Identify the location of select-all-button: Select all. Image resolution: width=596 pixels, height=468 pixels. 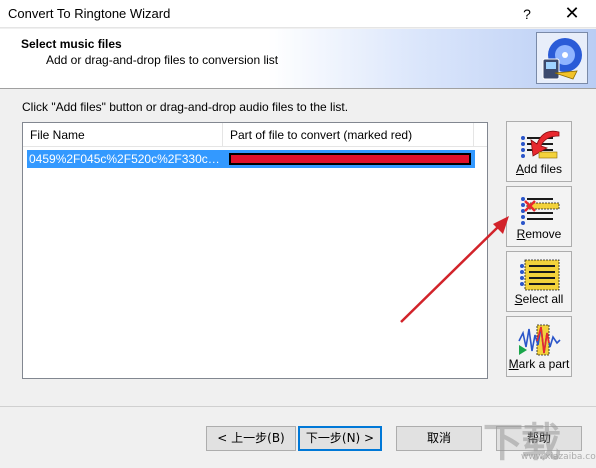
(539, 281).